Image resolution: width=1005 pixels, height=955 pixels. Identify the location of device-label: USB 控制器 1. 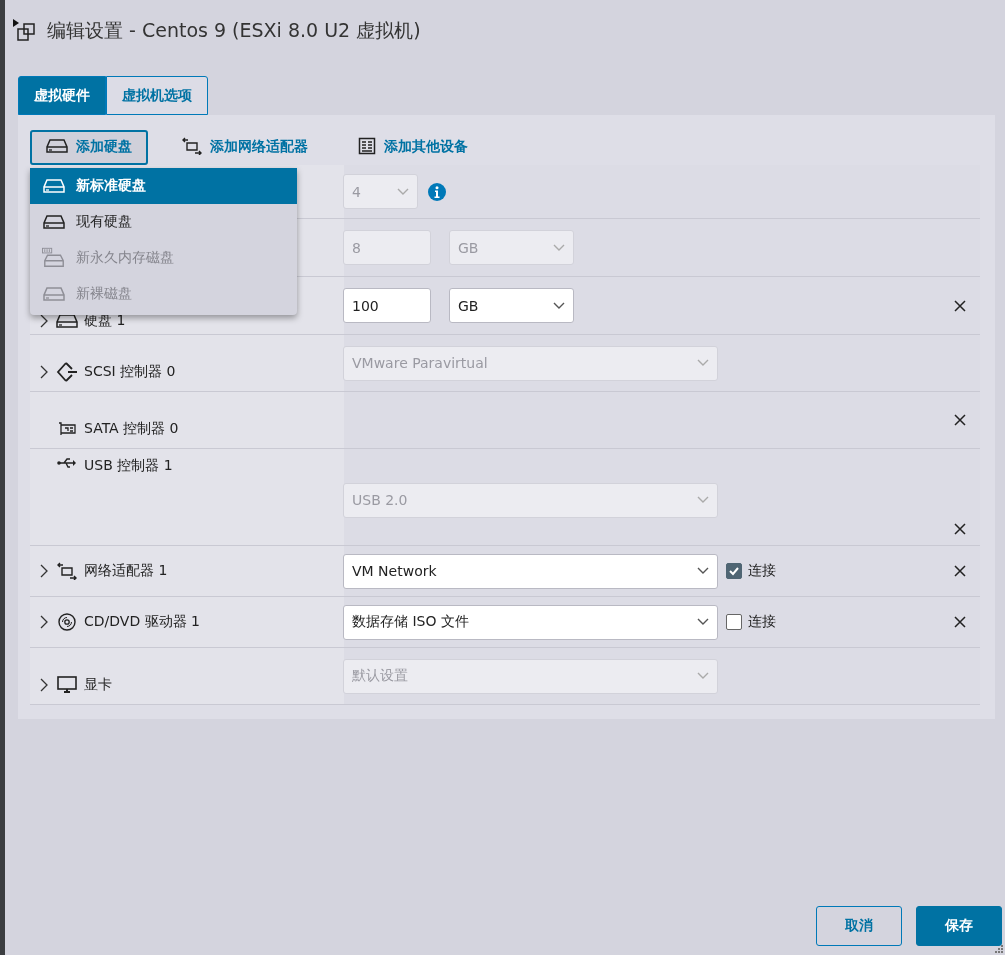
(128, 466).